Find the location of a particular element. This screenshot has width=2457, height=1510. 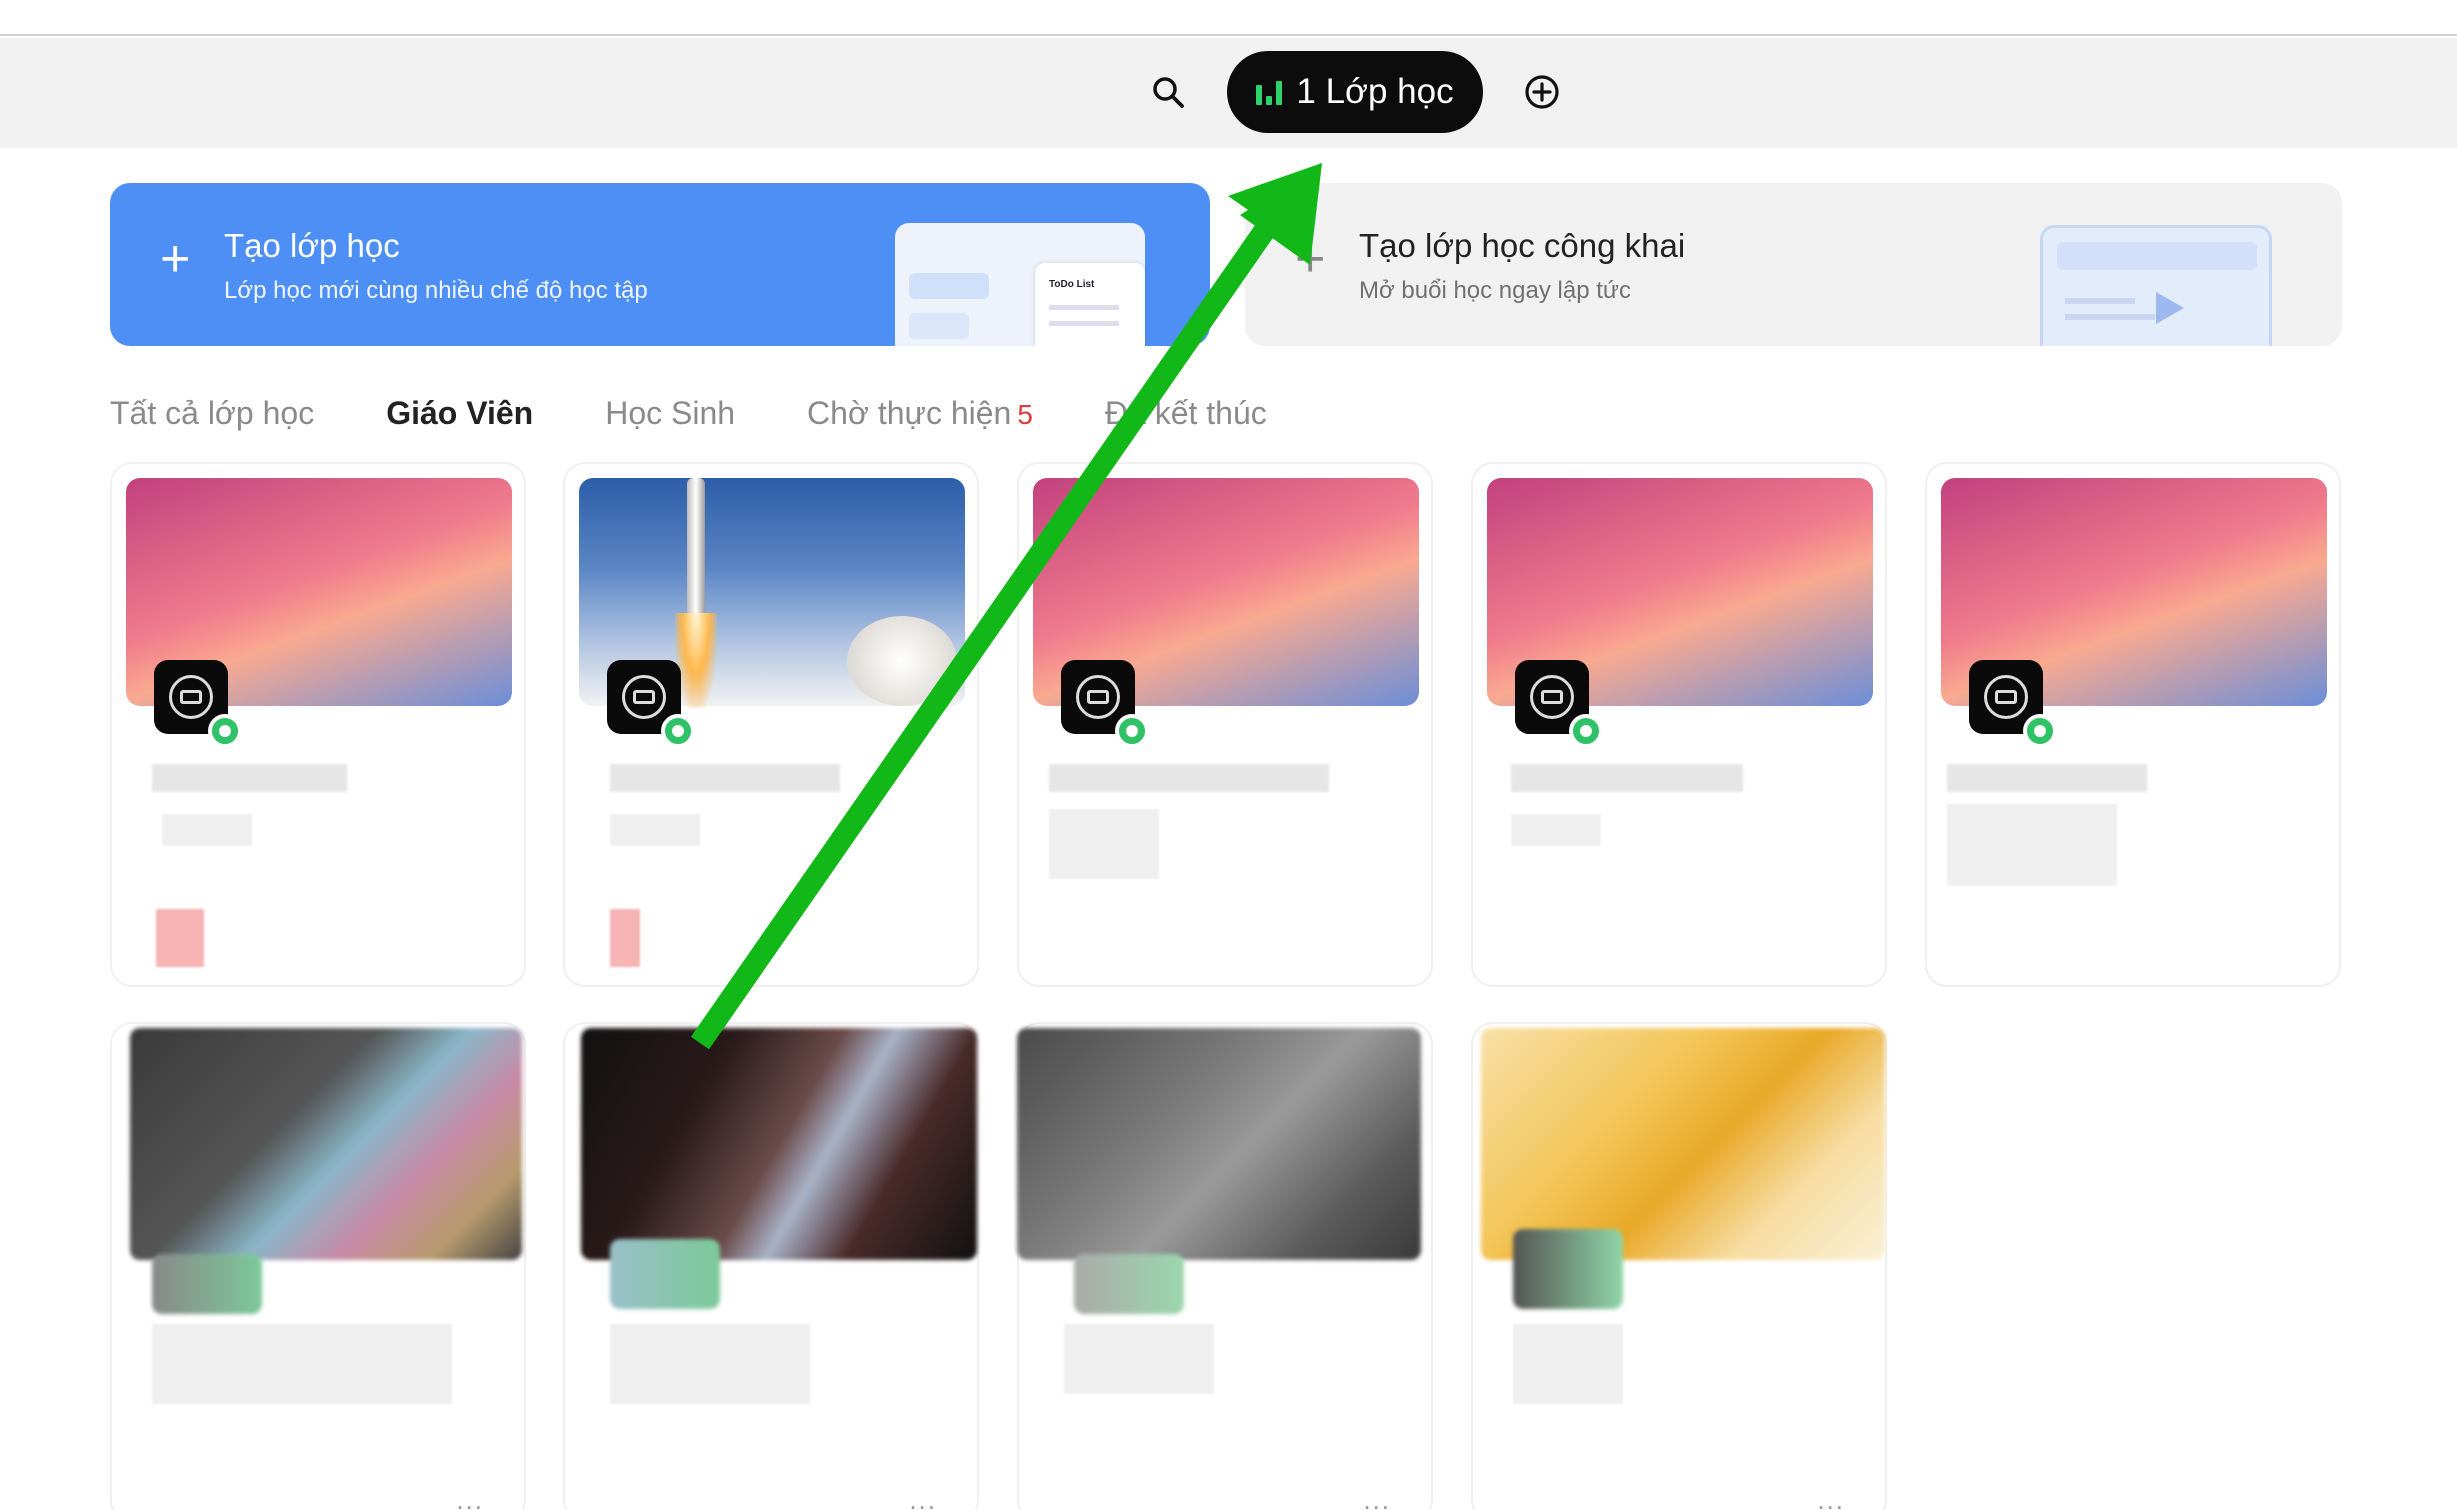

tab-finished: Đã kết thúc is located at coordinates (1186, 413).